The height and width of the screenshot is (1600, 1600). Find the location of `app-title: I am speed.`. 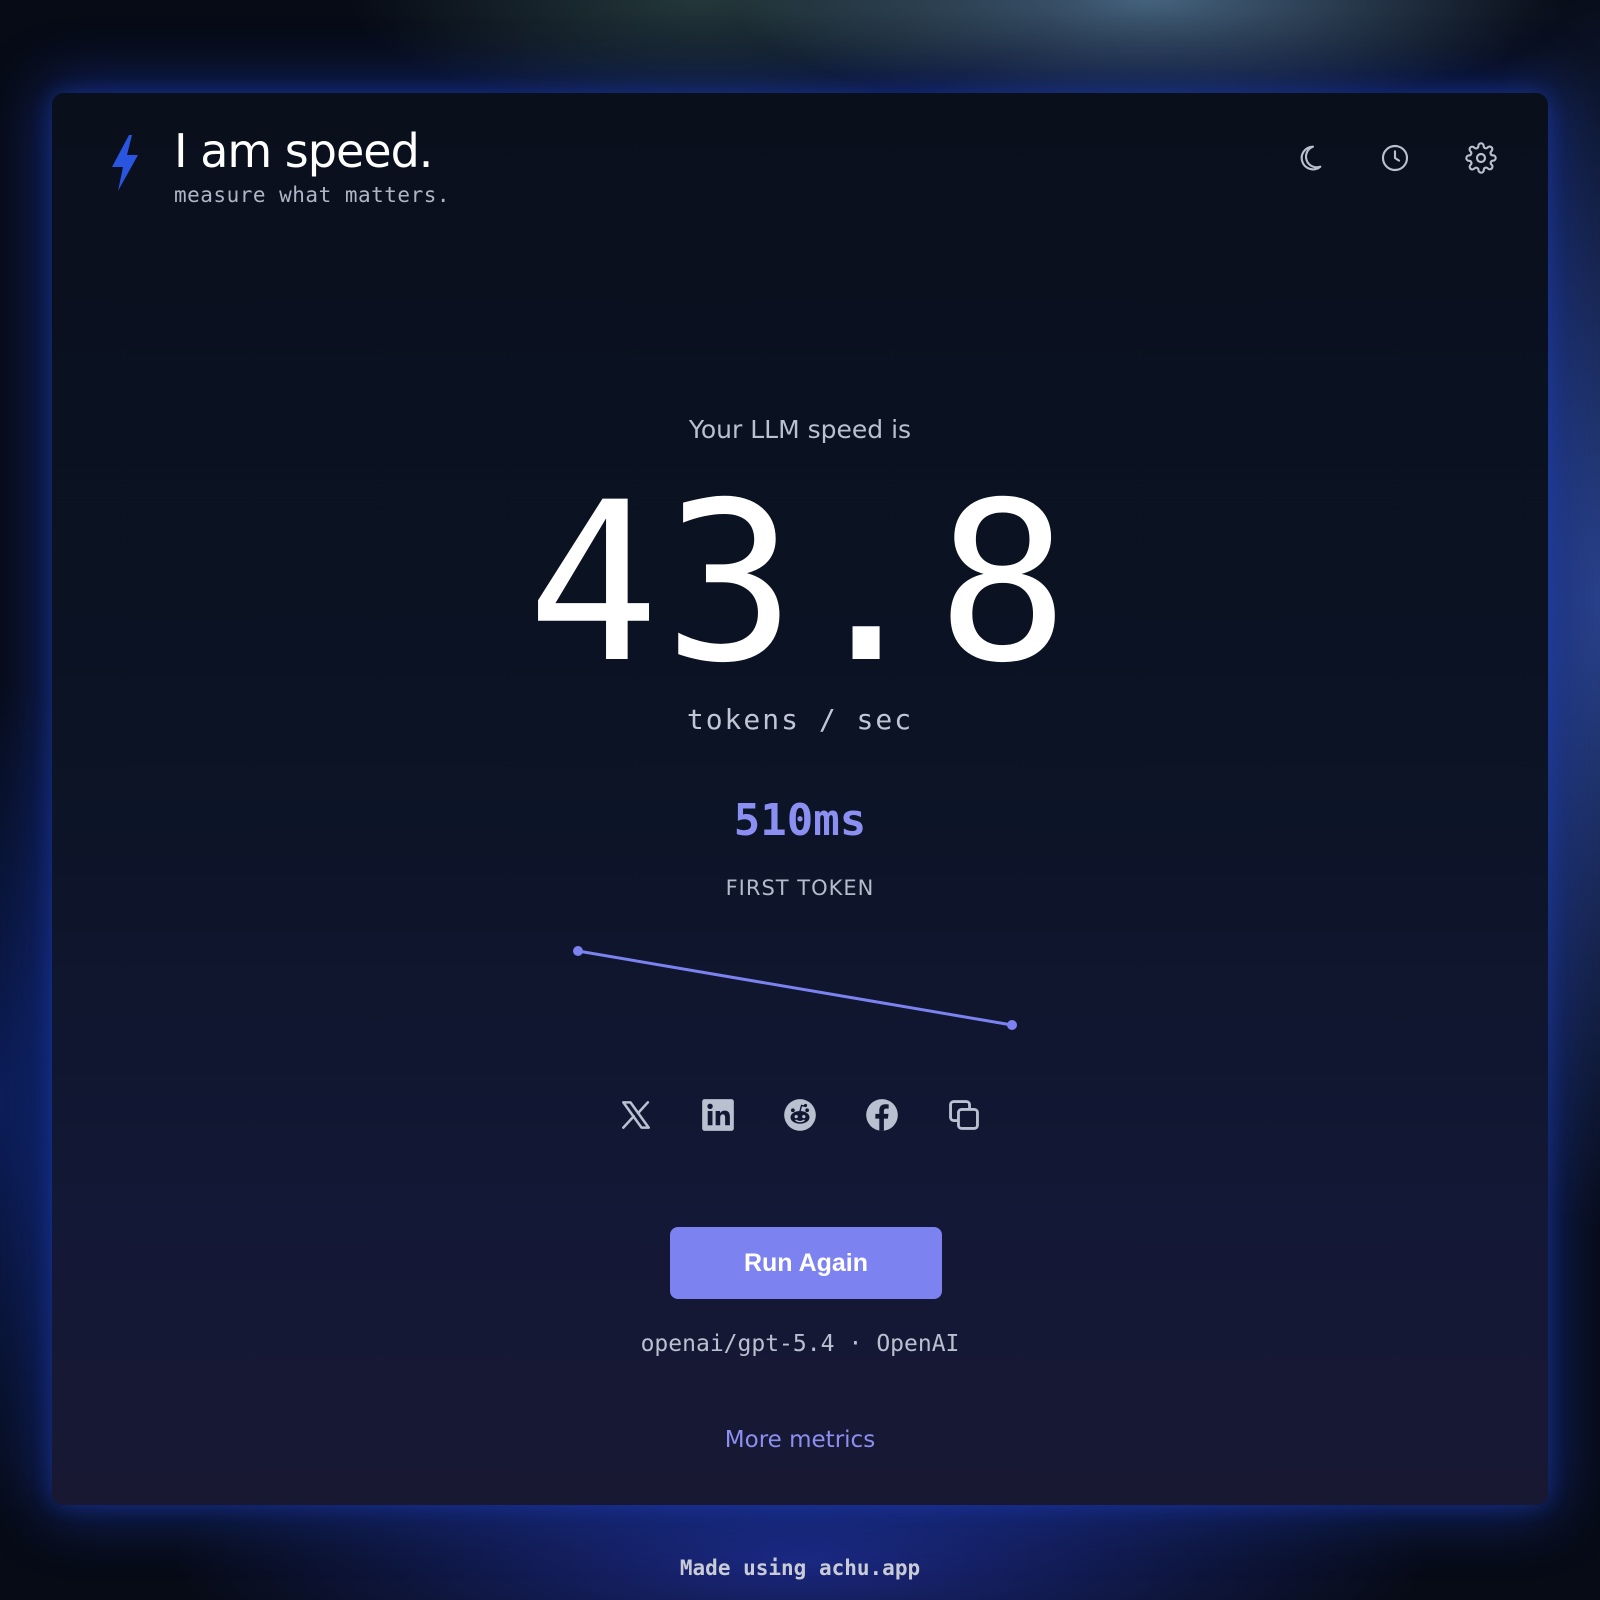

app-title: I am speed. is located at coordinates (303, 151).